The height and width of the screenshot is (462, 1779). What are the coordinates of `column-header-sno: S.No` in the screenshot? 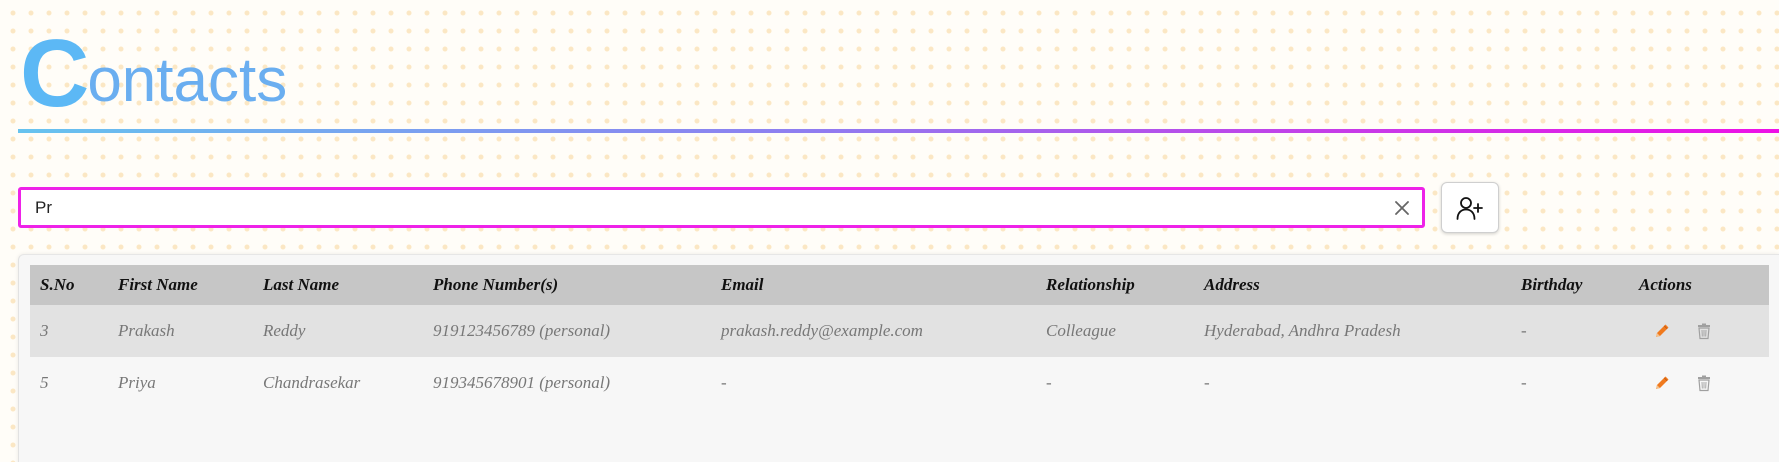 It's located at (69, 285).